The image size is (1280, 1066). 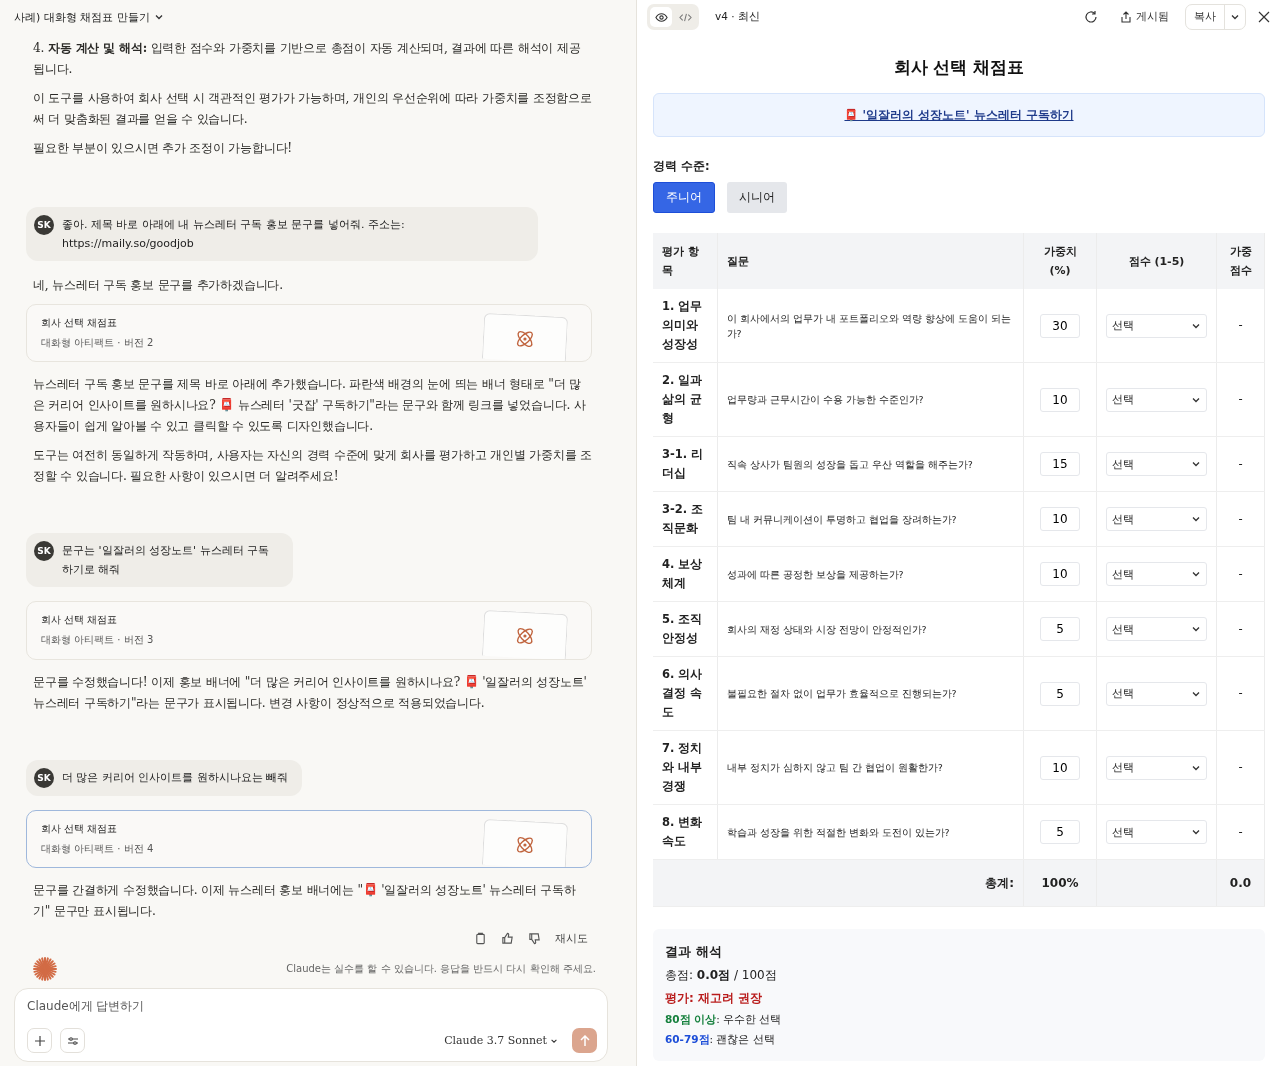 What do you see at coordinates (685, 326) in the screenshot?
I see `criterion-cell: 1. 업무 의미와 성장성` at bounding box center [685, 326].